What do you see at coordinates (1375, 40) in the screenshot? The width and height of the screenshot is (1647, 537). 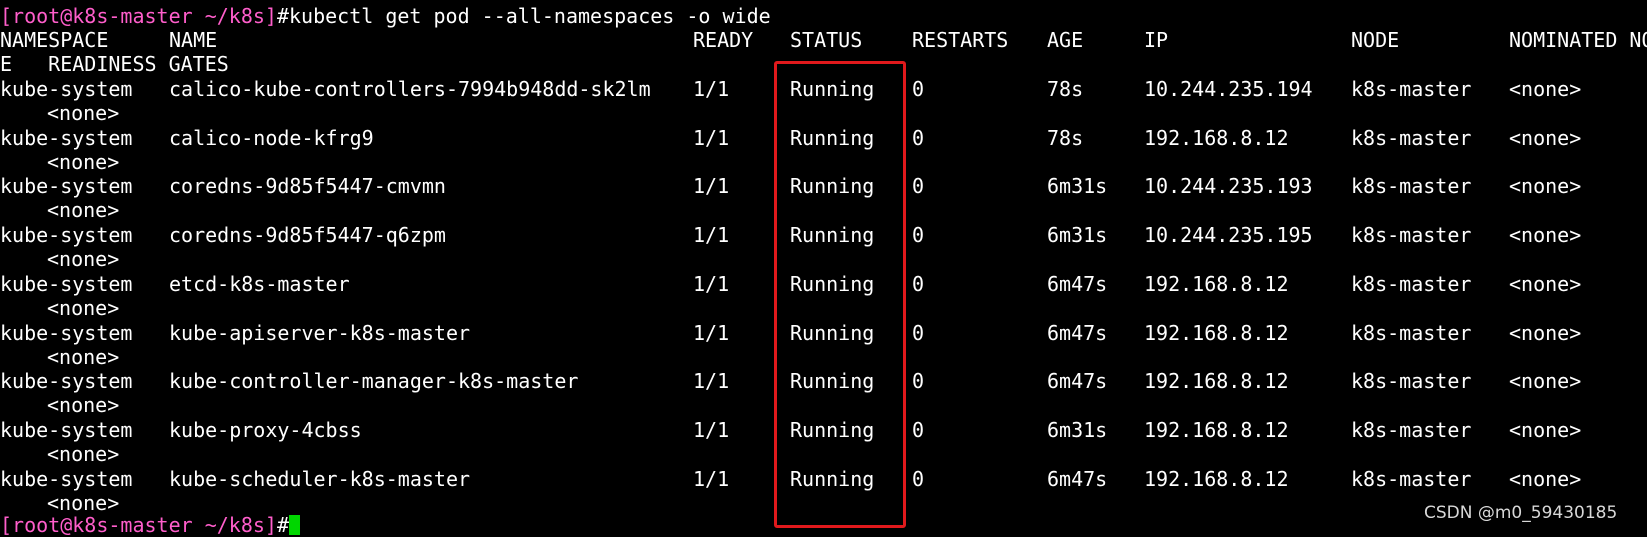 I see `header-node: NODE` at bounding box center [1375, 40].